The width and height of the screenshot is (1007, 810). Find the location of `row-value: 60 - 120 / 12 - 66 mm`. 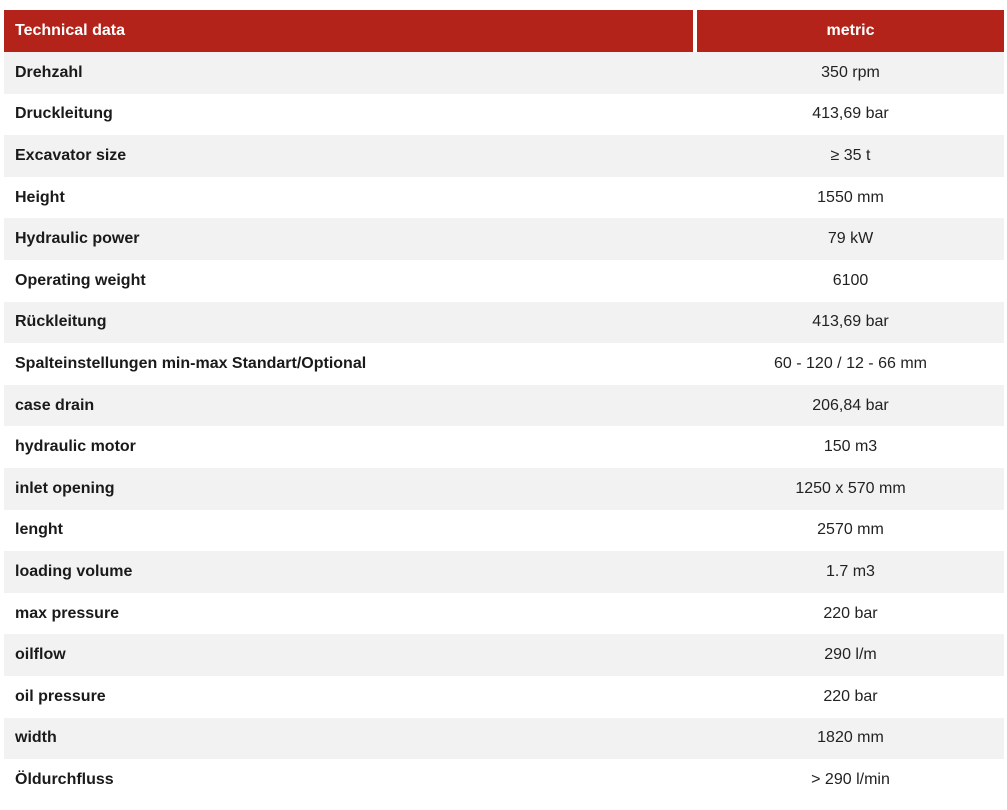

row-value: 60 - 120 / 12 - 66 mm is located at coordinates (850, 363).